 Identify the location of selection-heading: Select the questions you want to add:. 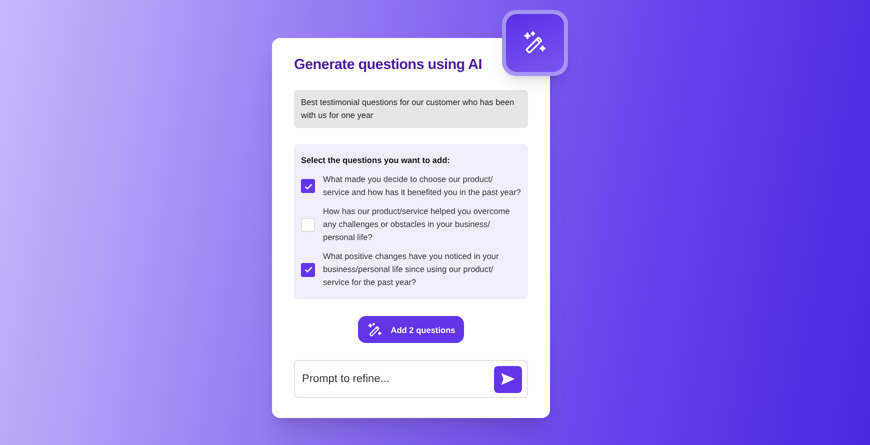
(376, 160).